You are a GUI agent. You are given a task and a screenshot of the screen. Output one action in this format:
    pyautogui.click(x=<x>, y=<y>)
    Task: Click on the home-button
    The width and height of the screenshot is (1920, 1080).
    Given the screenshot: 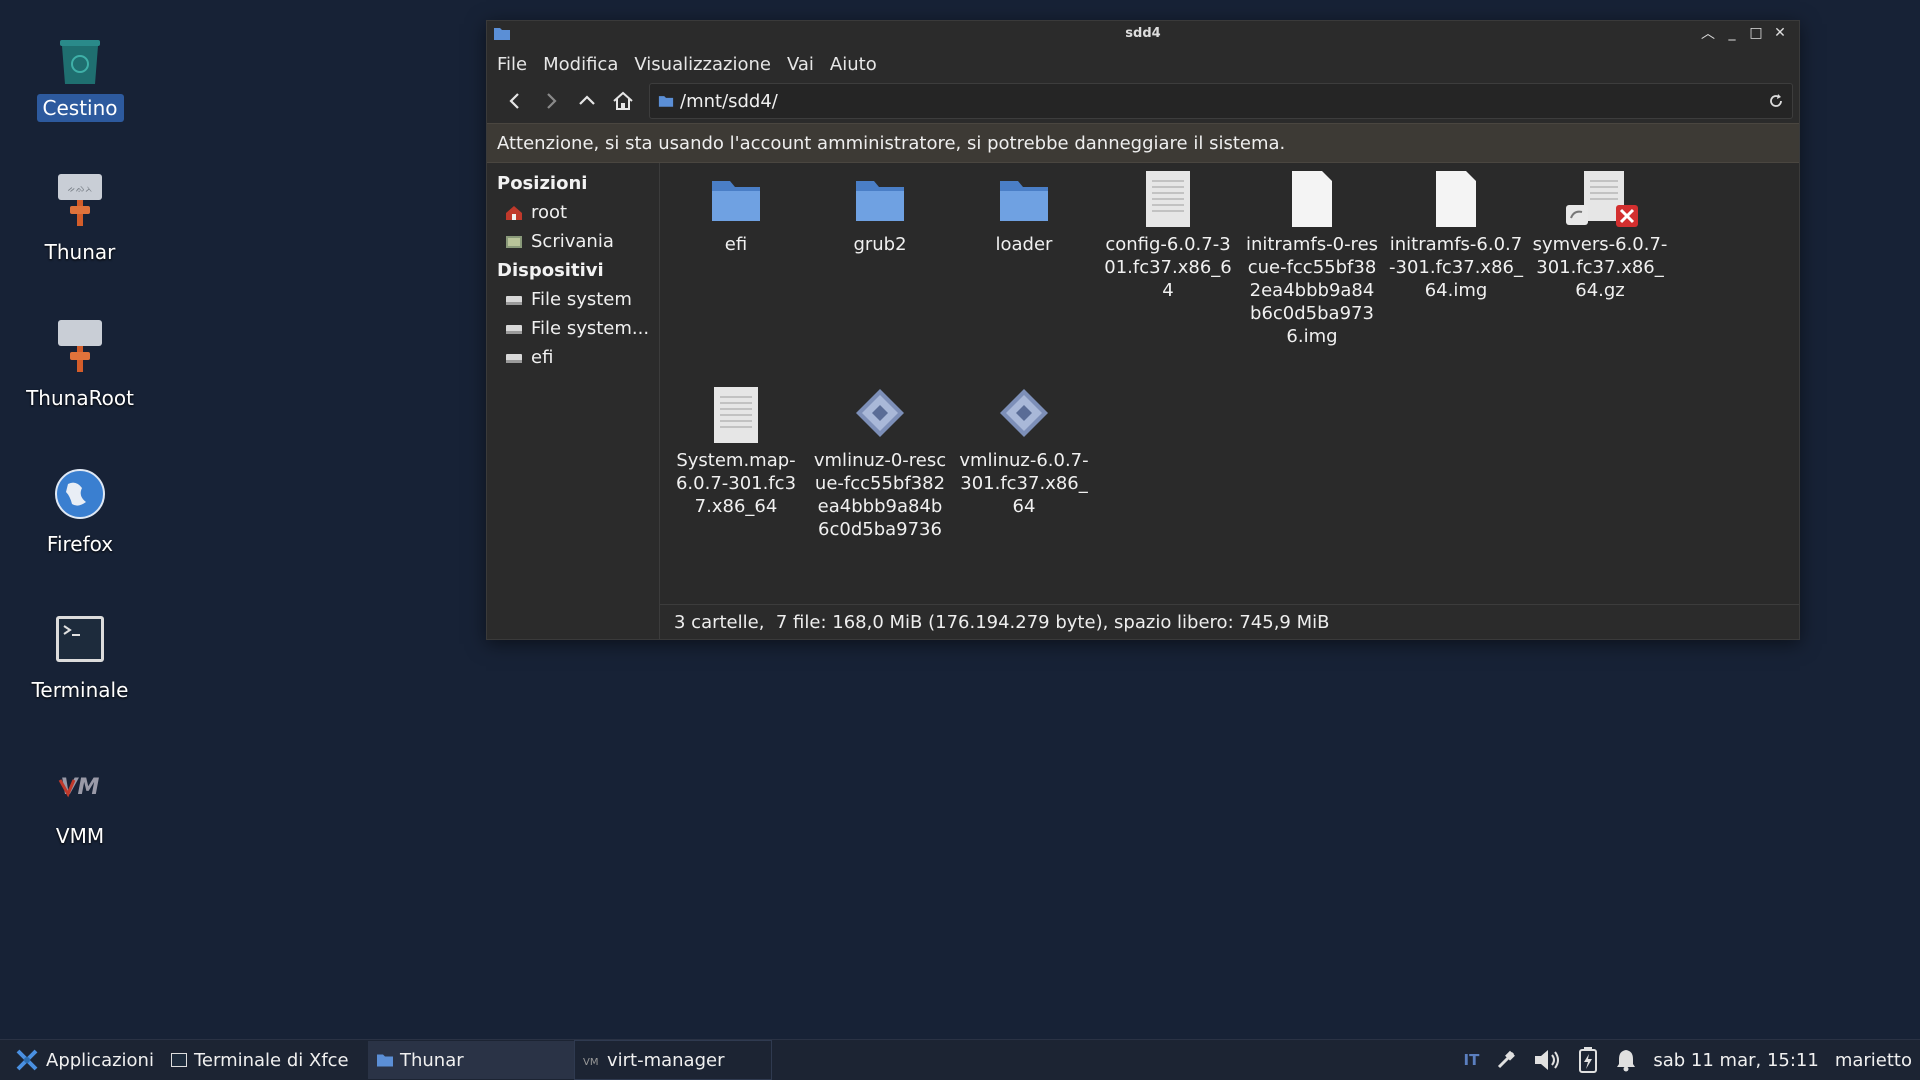 What is the action you would take?
    pyautogui.click(x=623, y=101)
    